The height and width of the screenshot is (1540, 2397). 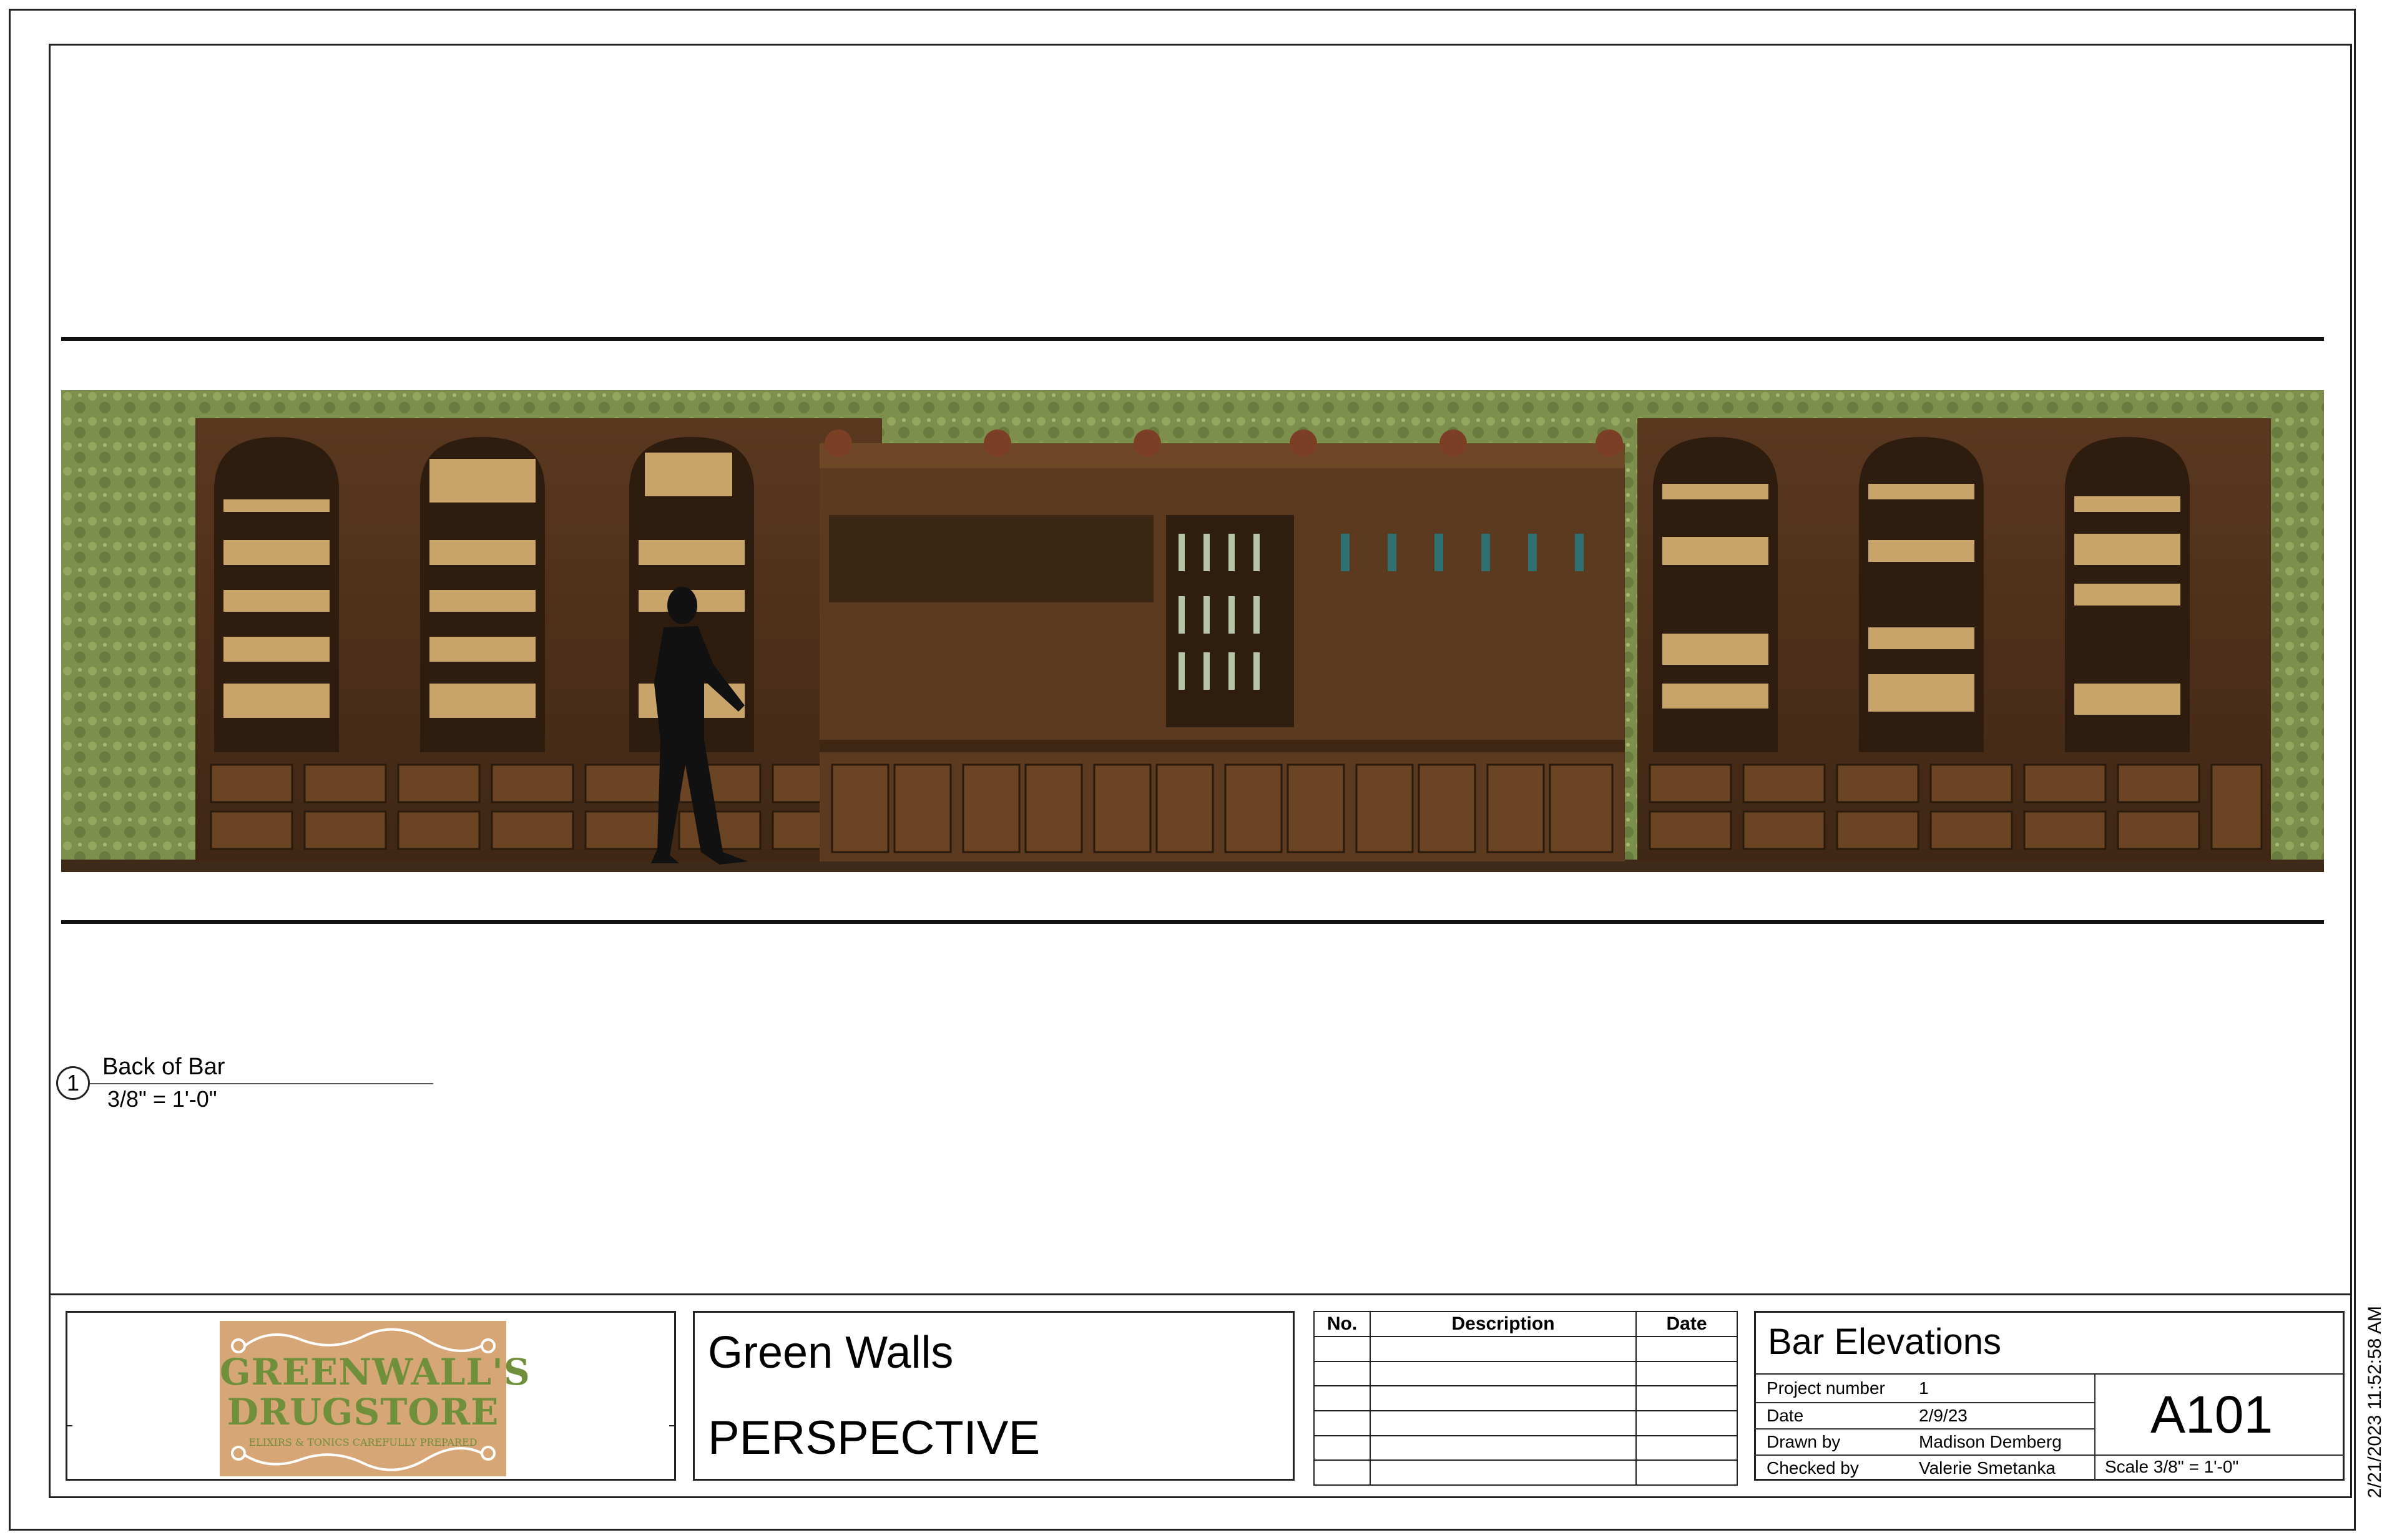 I want to click on title-block-border, so click(x=1200, y=1294).